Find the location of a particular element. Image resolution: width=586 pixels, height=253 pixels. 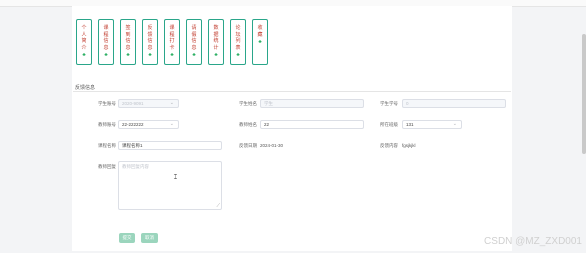

course-field: 课程名称1 is located at coordinates (170, 145).